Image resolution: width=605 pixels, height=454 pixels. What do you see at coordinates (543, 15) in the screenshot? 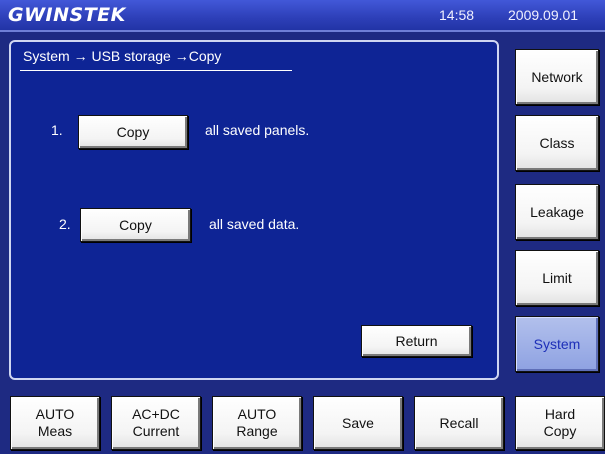
I see `clock-date: 2009.09.01` at bounding box center [543, 15].